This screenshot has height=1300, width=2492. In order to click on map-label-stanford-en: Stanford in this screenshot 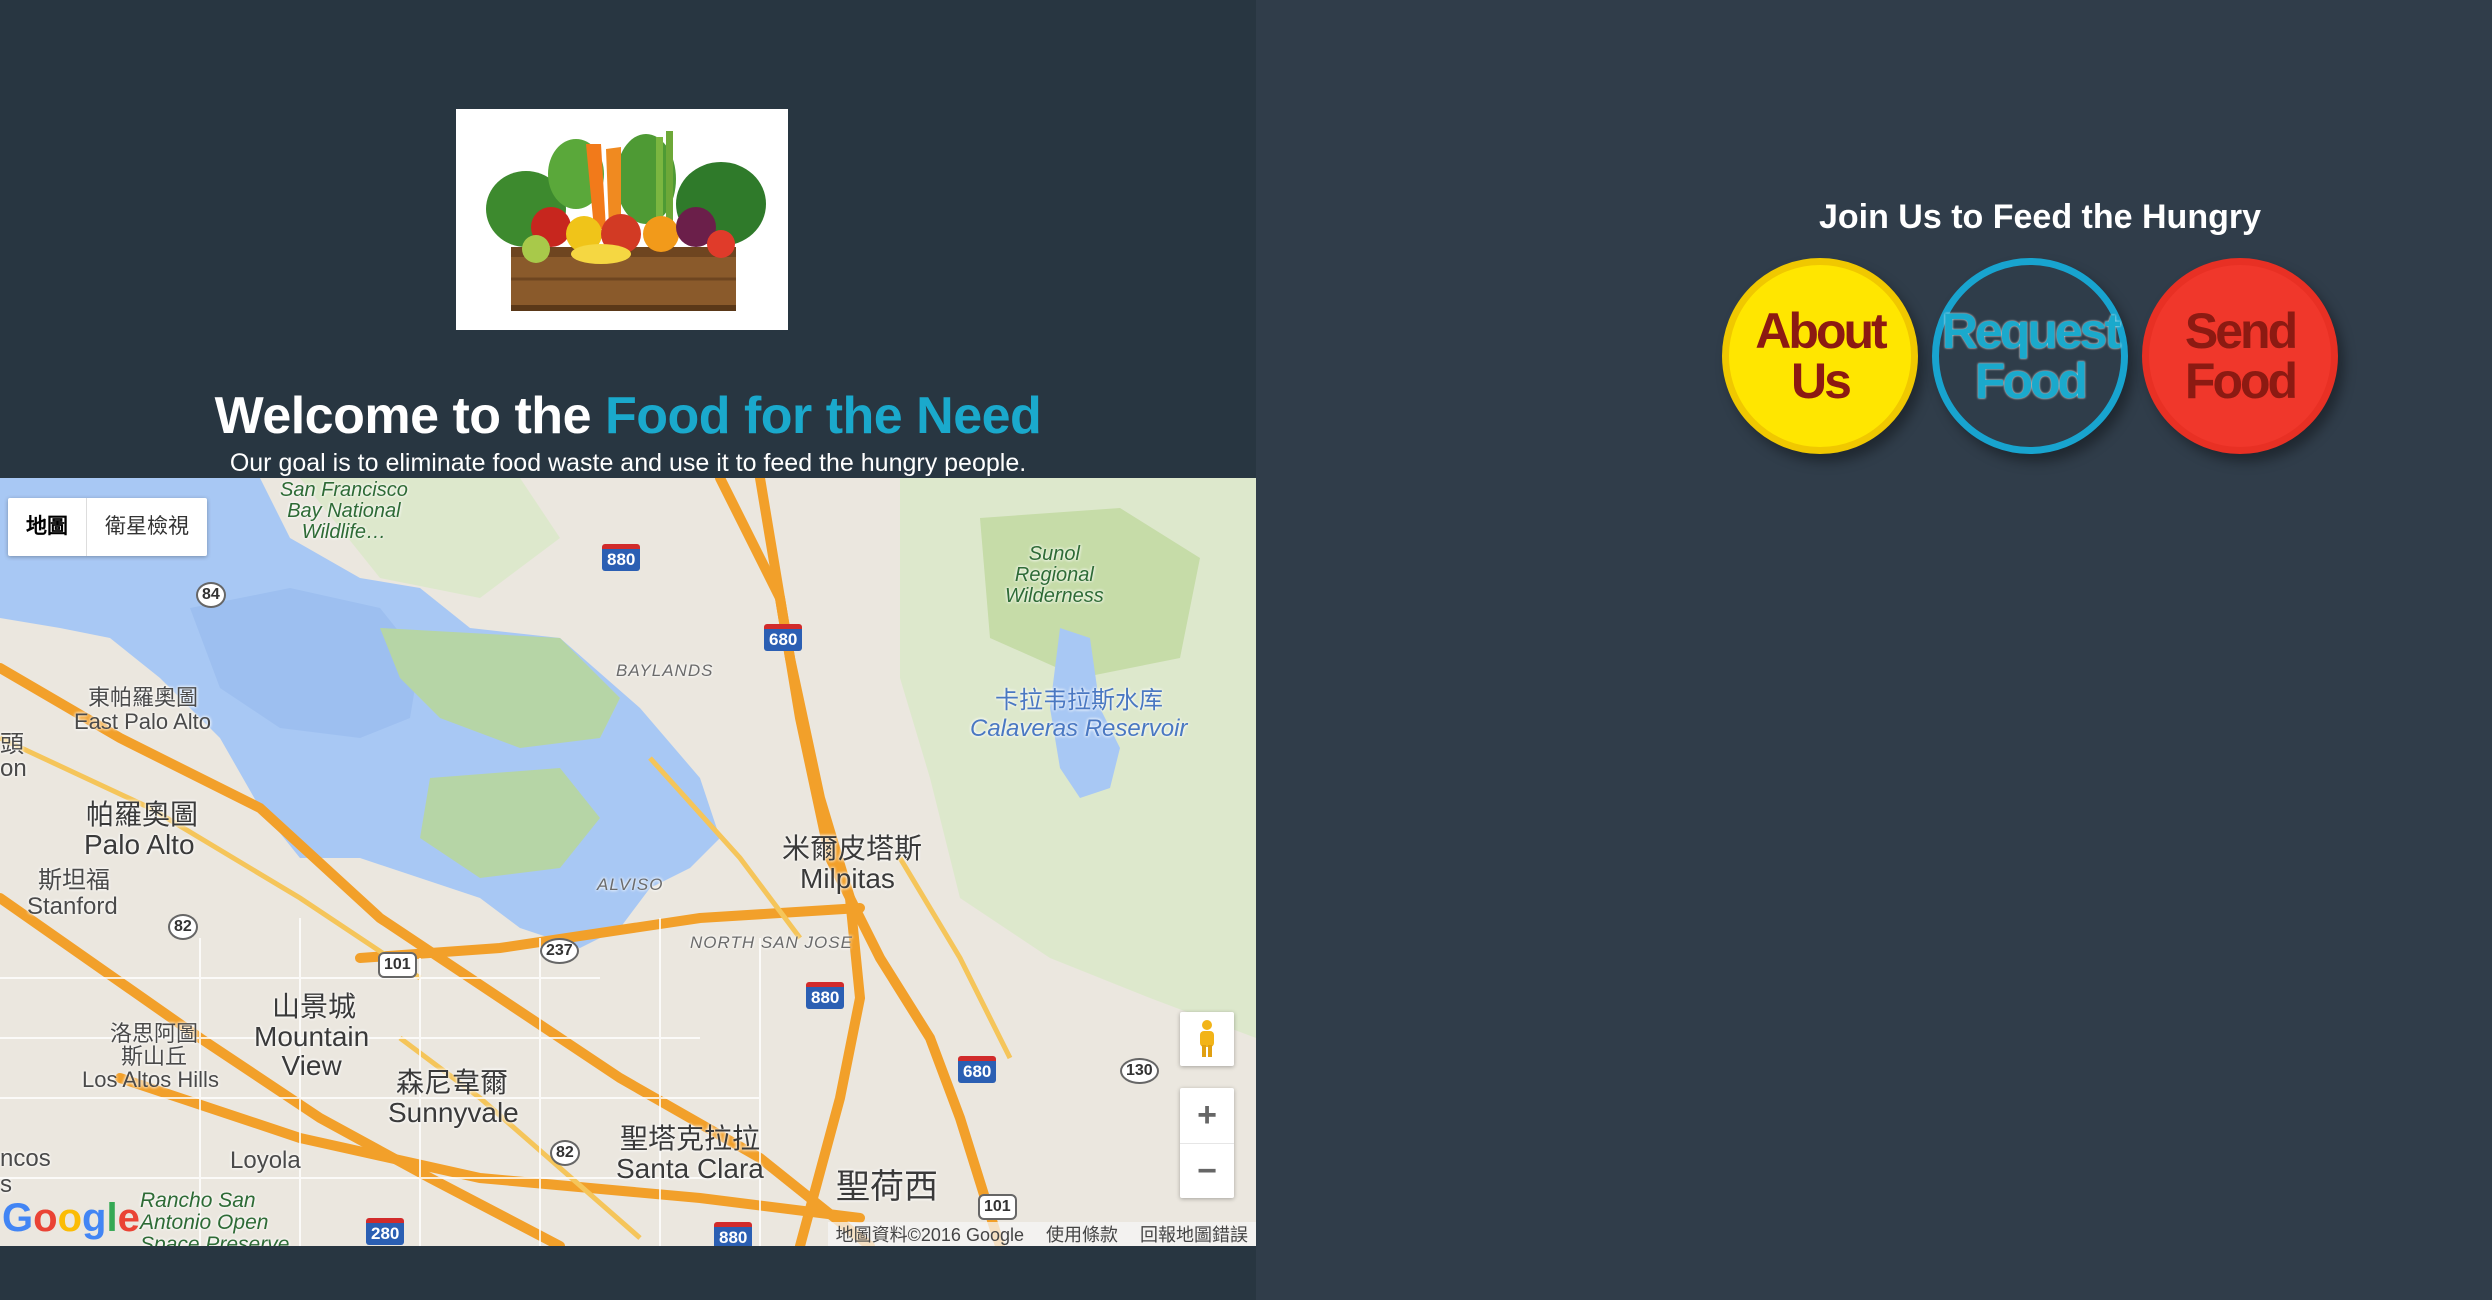, I will do `click(72, 906)`.